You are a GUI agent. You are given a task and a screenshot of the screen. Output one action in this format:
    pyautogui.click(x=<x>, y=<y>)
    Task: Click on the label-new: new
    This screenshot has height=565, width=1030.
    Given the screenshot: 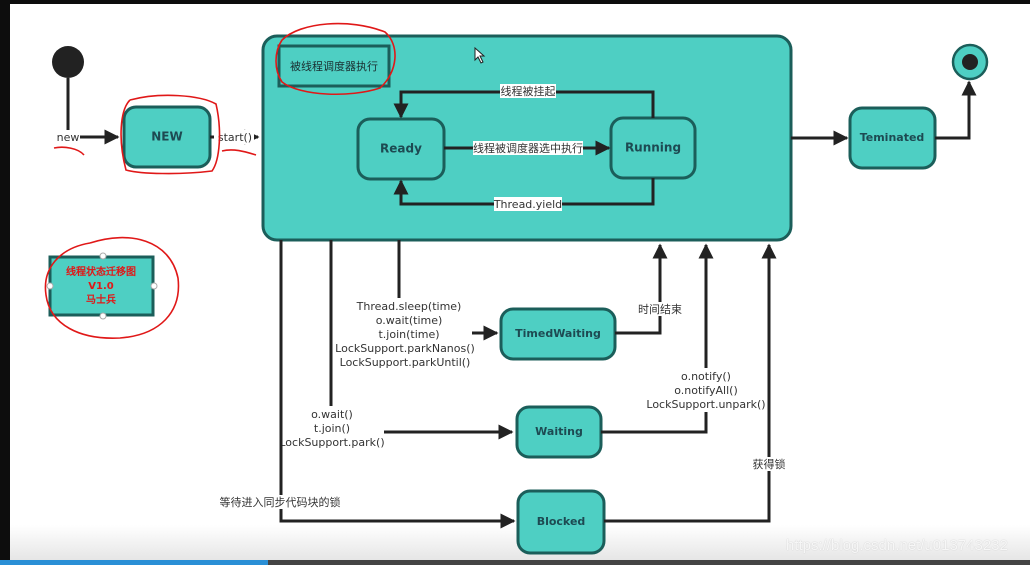 What is the action you would take?
    pyautogui.click(x=68, y=137)
    